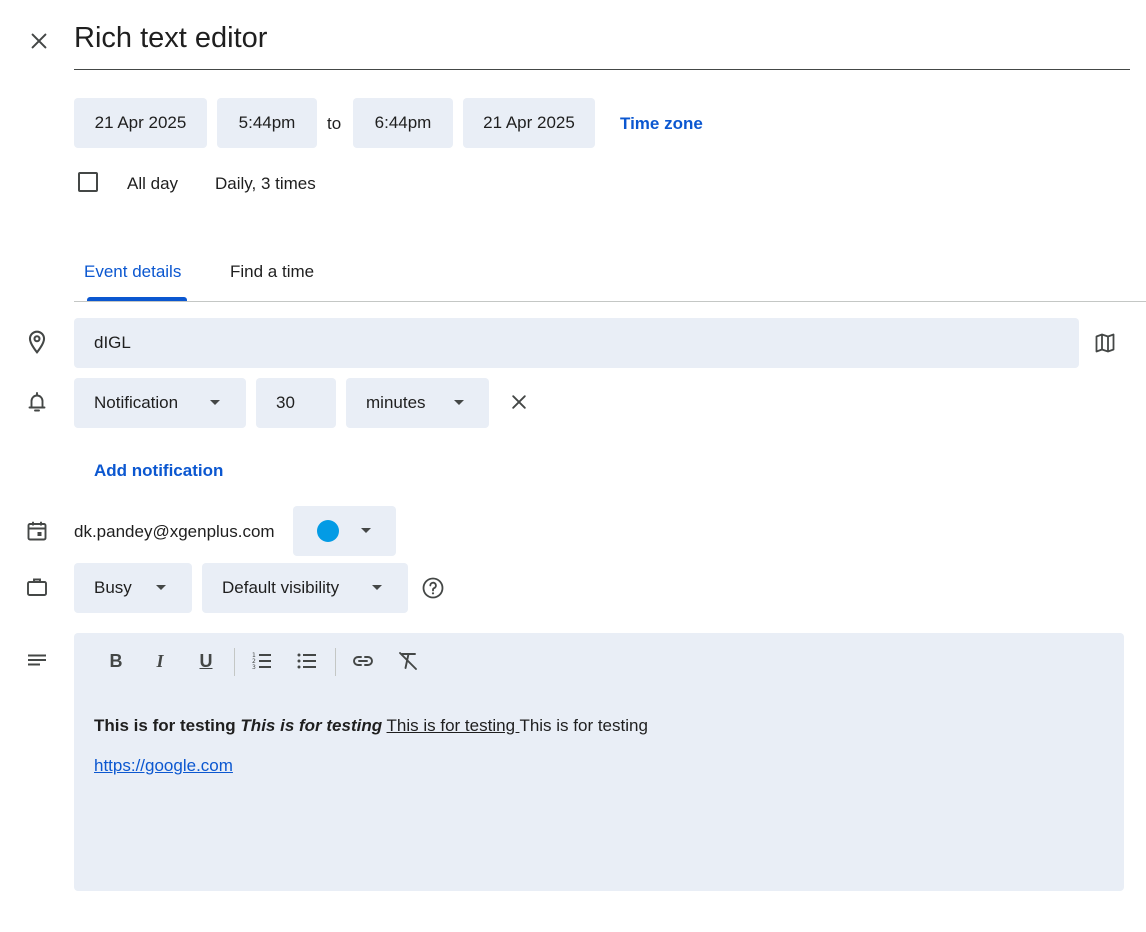 This screenshot has height=932, width=1146. What do you see at coordinates (281, 587) in the screenshot?
I see `visibility-label: Default visibility` at bounding box center [281, 587].